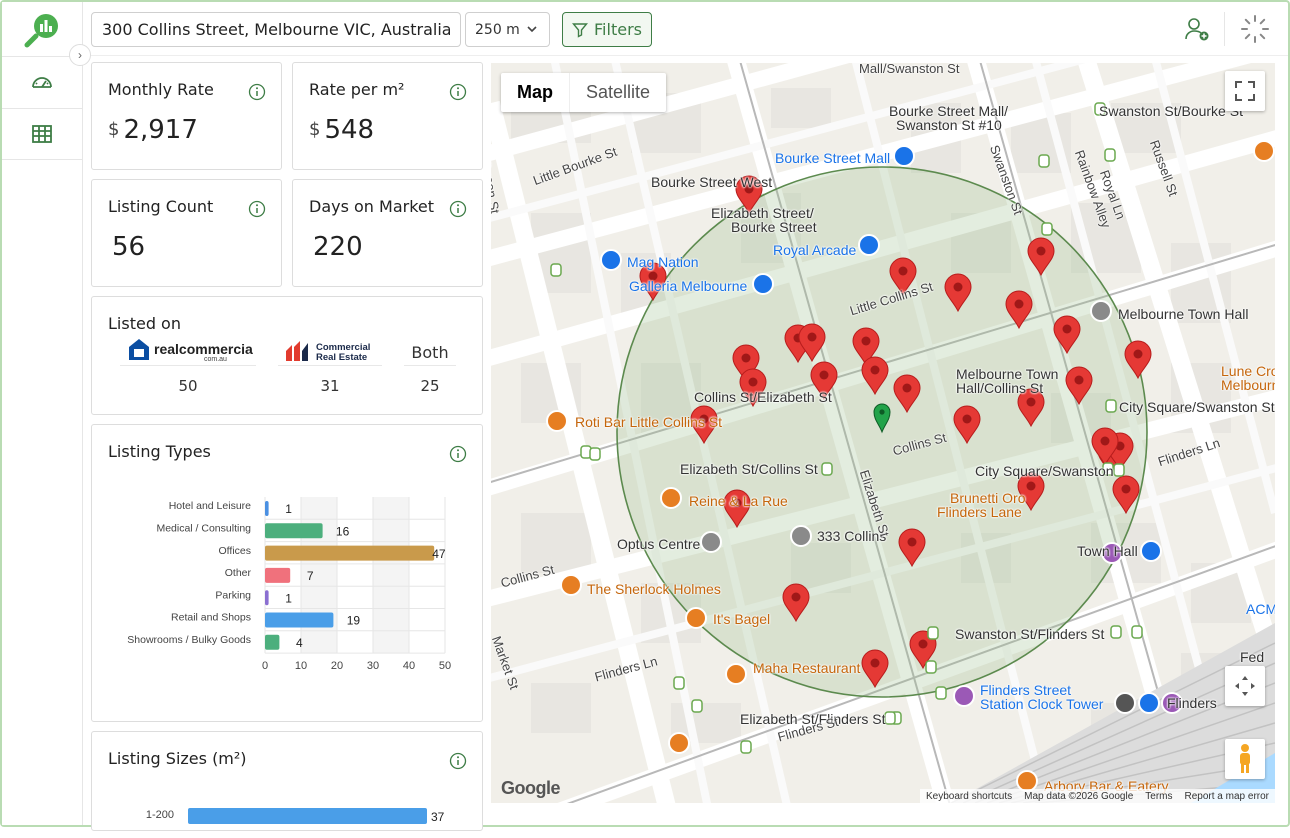  I want to click on divider, so click(188, 365).